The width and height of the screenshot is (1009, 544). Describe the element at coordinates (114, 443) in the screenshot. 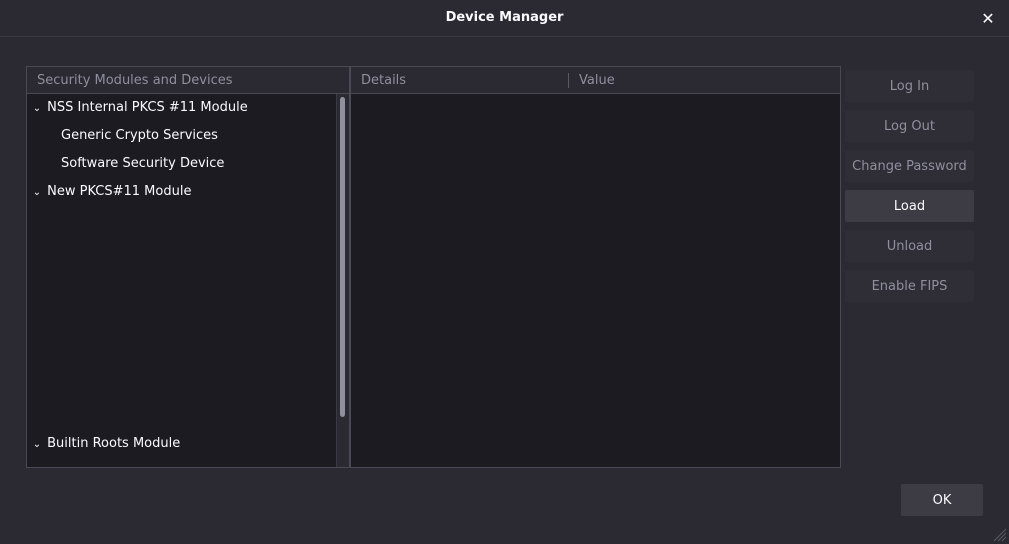

I see `tree-item-label: Builtin Roots Module` at that location.